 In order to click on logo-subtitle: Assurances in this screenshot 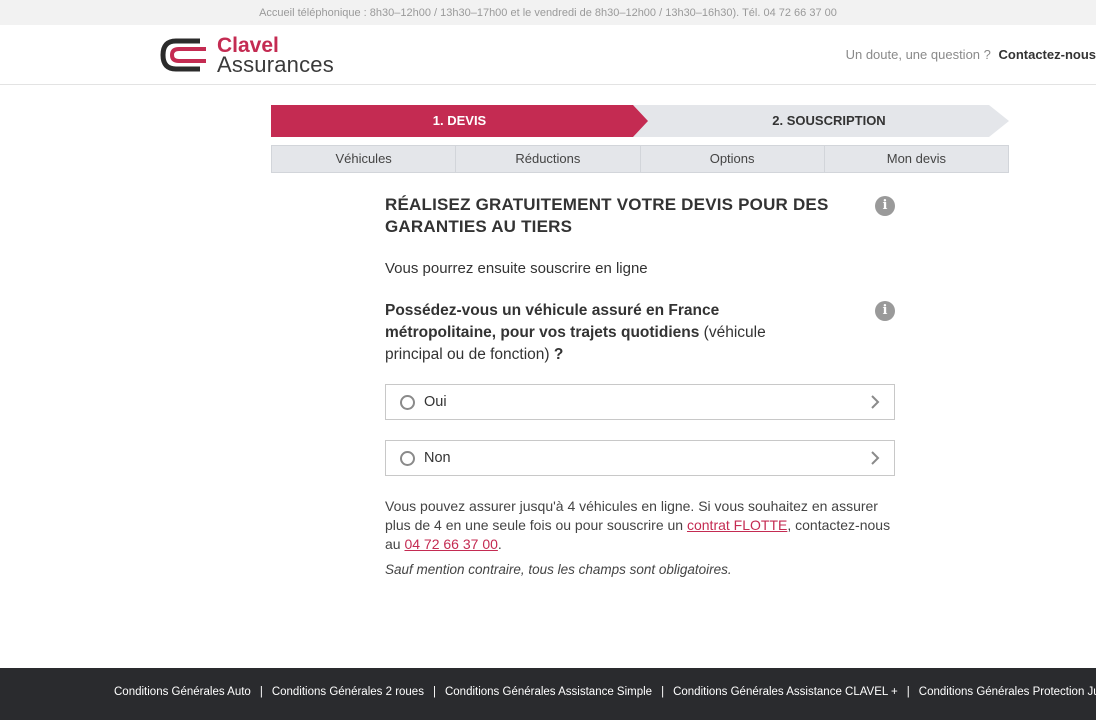, I will do `click(275, 64)`.